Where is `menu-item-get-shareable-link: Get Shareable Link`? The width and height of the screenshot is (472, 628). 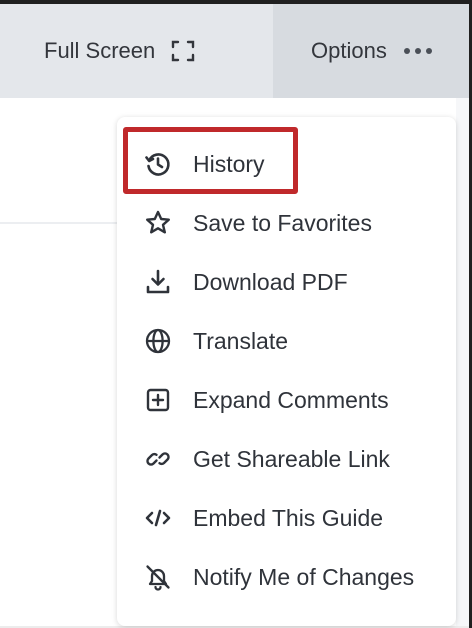 menu-item-get-shareable-link: Get Shareable Link is located at coordinates (286, 459).